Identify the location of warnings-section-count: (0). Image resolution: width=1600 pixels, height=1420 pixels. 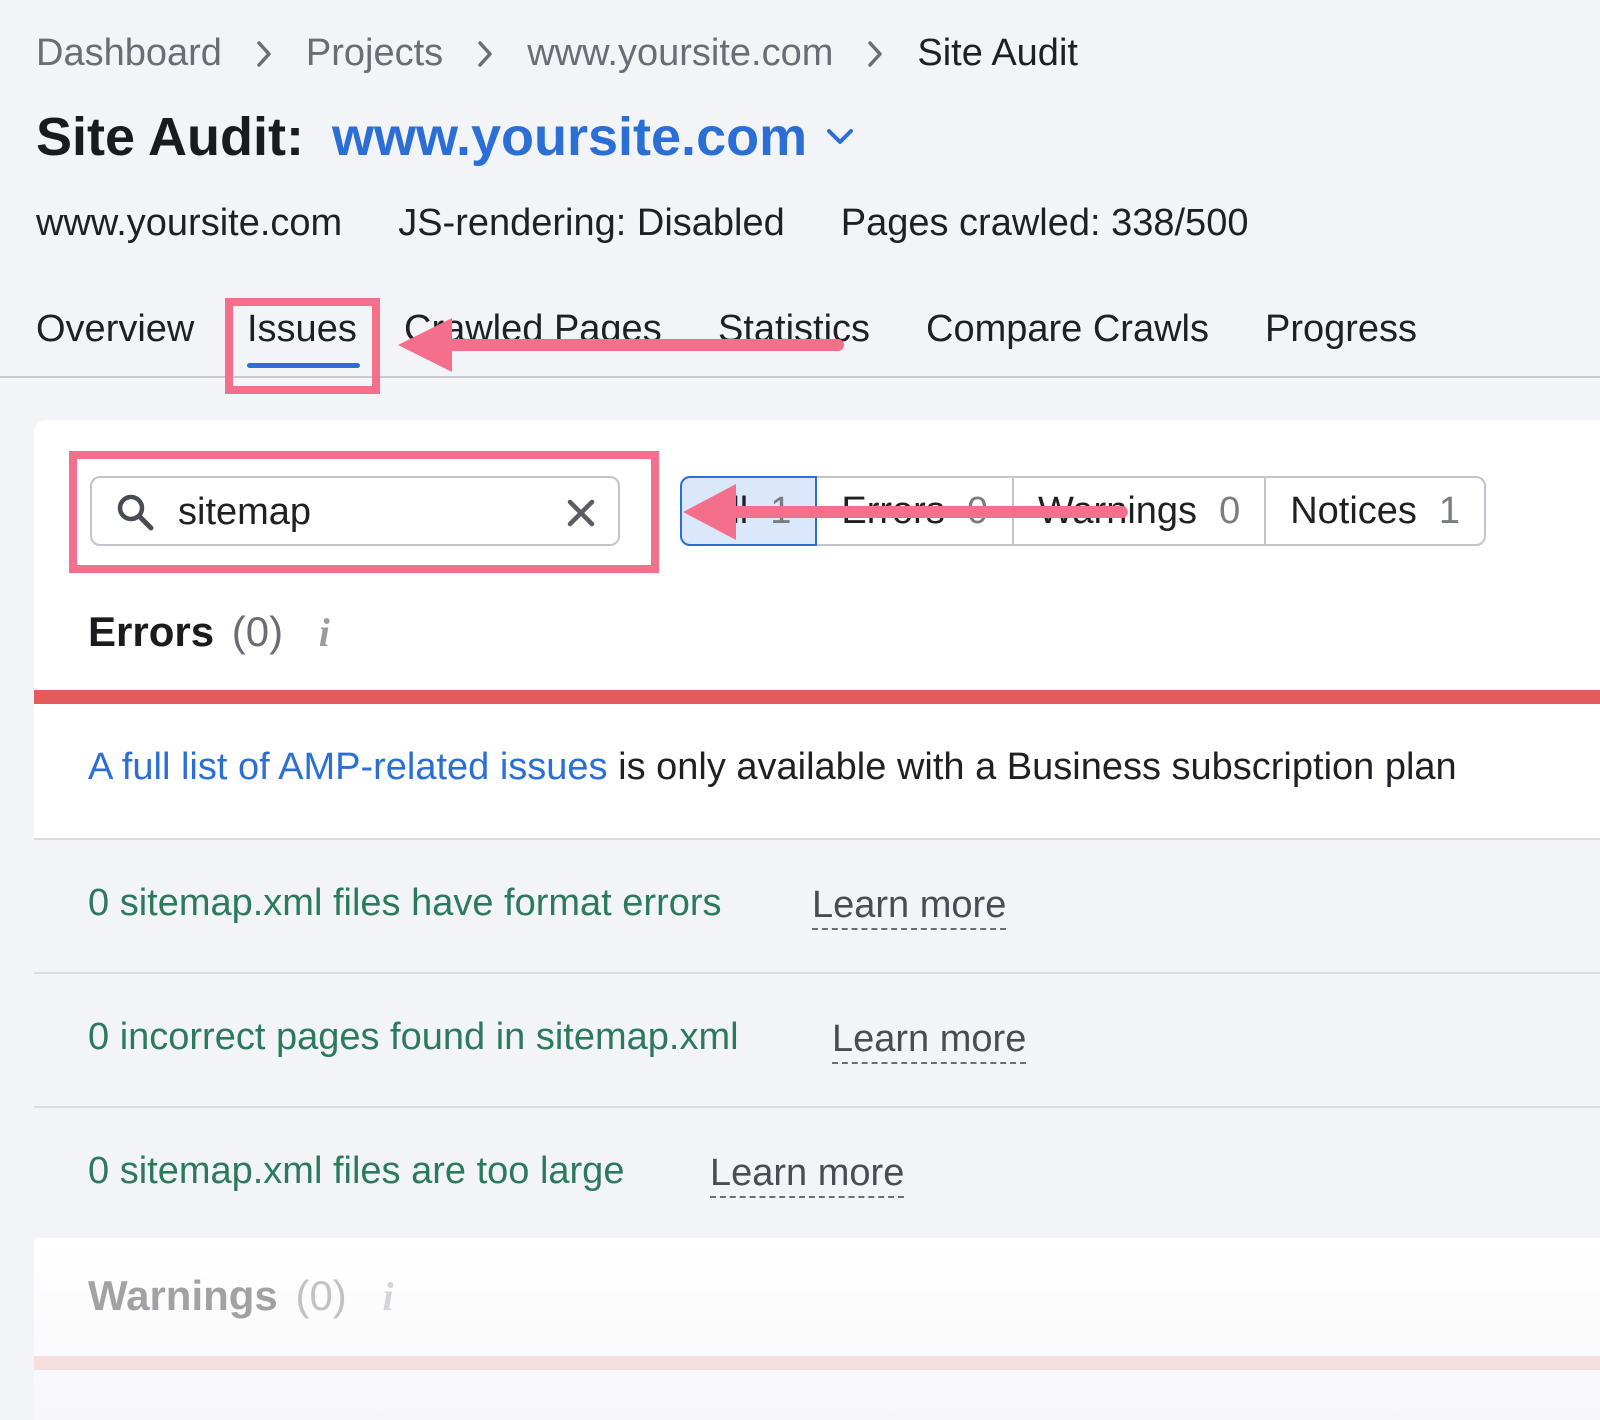
(321, 1295).